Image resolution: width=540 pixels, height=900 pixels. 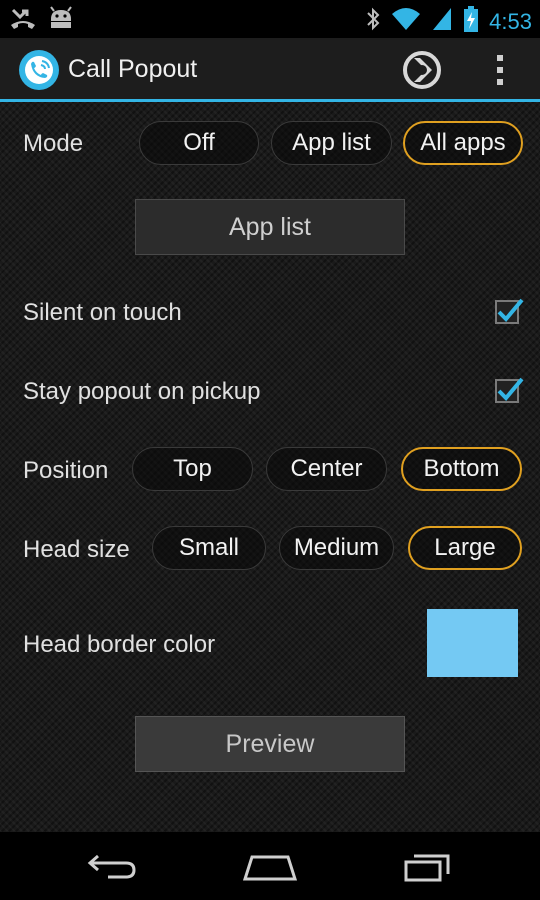 I want to click on position-label: Position, so click(x=66, y=470).